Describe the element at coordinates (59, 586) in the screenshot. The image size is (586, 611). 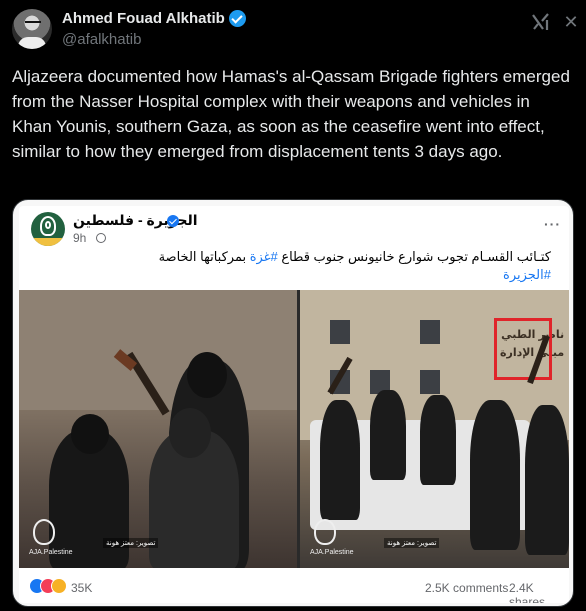
I see `wow-reaction-icon` at that location.